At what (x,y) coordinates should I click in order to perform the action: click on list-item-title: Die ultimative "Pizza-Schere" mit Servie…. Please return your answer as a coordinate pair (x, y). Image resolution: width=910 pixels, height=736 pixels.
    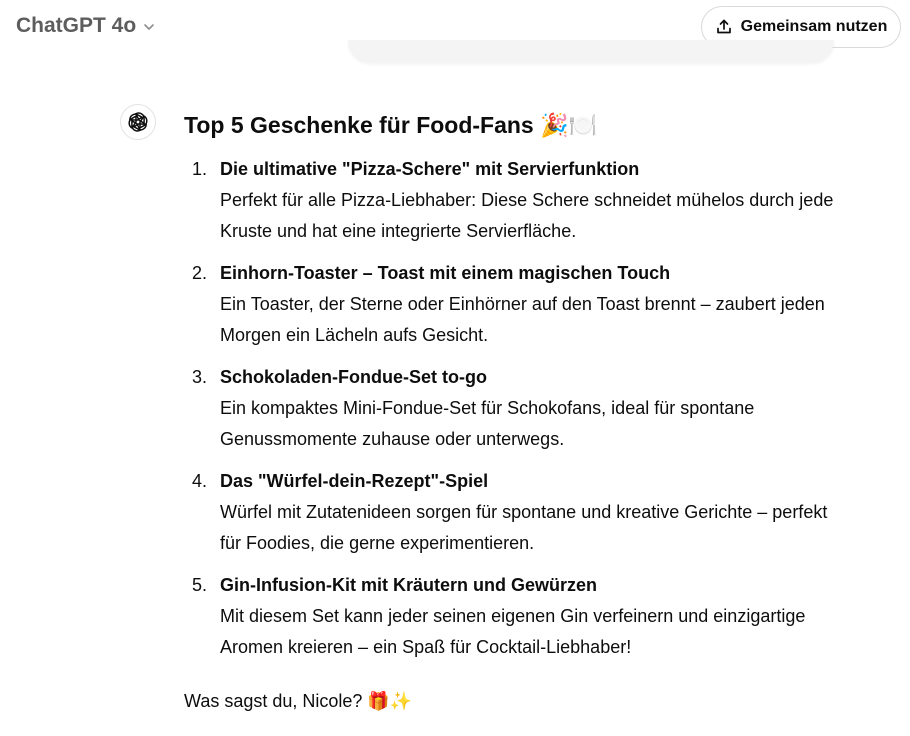
    Looking at the image, I should click on (430, 169).